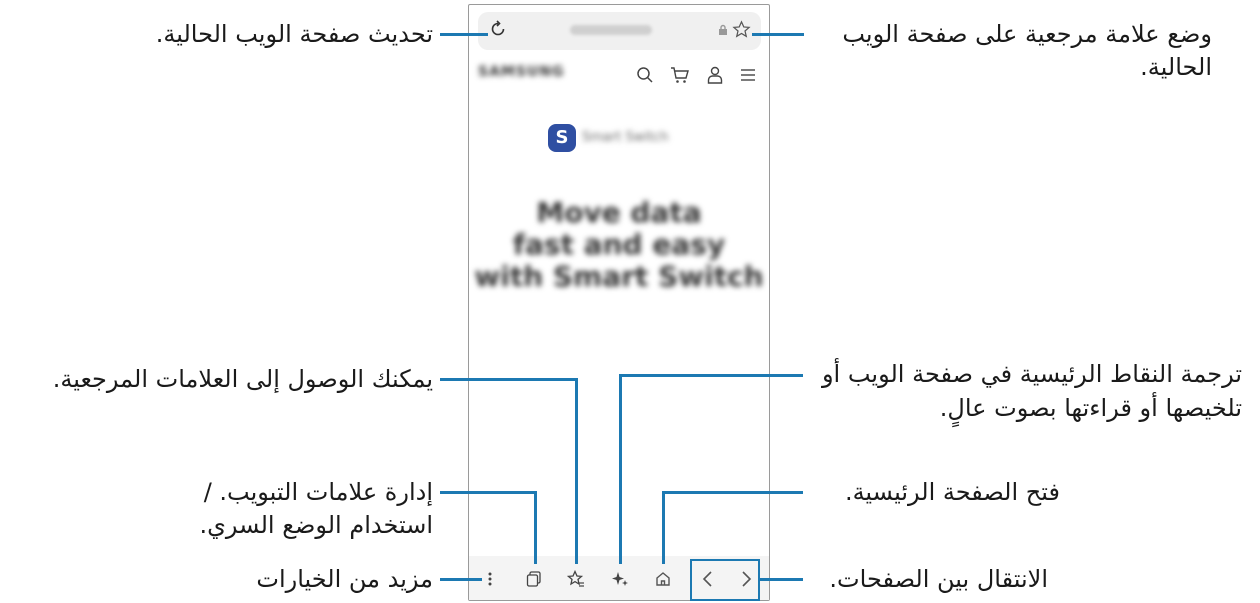 This screenshot has width=1260, height=603. Describe the element at coordinates (680, 75) in the screenshot. I see `cart-icon` at that location.